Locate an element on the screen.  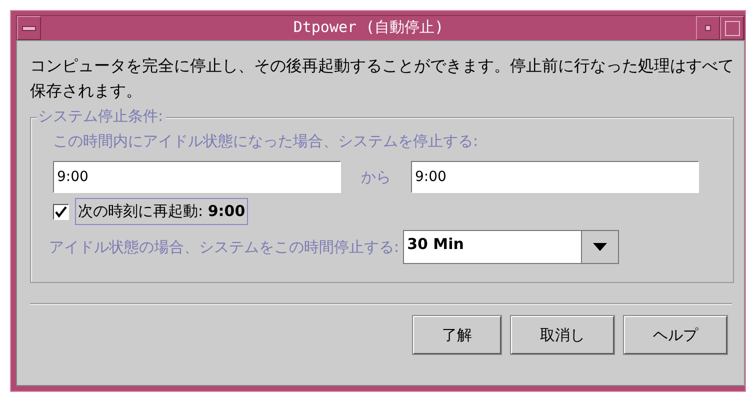
idle-time-dropdown: 30 Min is located at coordinates (511, 247).